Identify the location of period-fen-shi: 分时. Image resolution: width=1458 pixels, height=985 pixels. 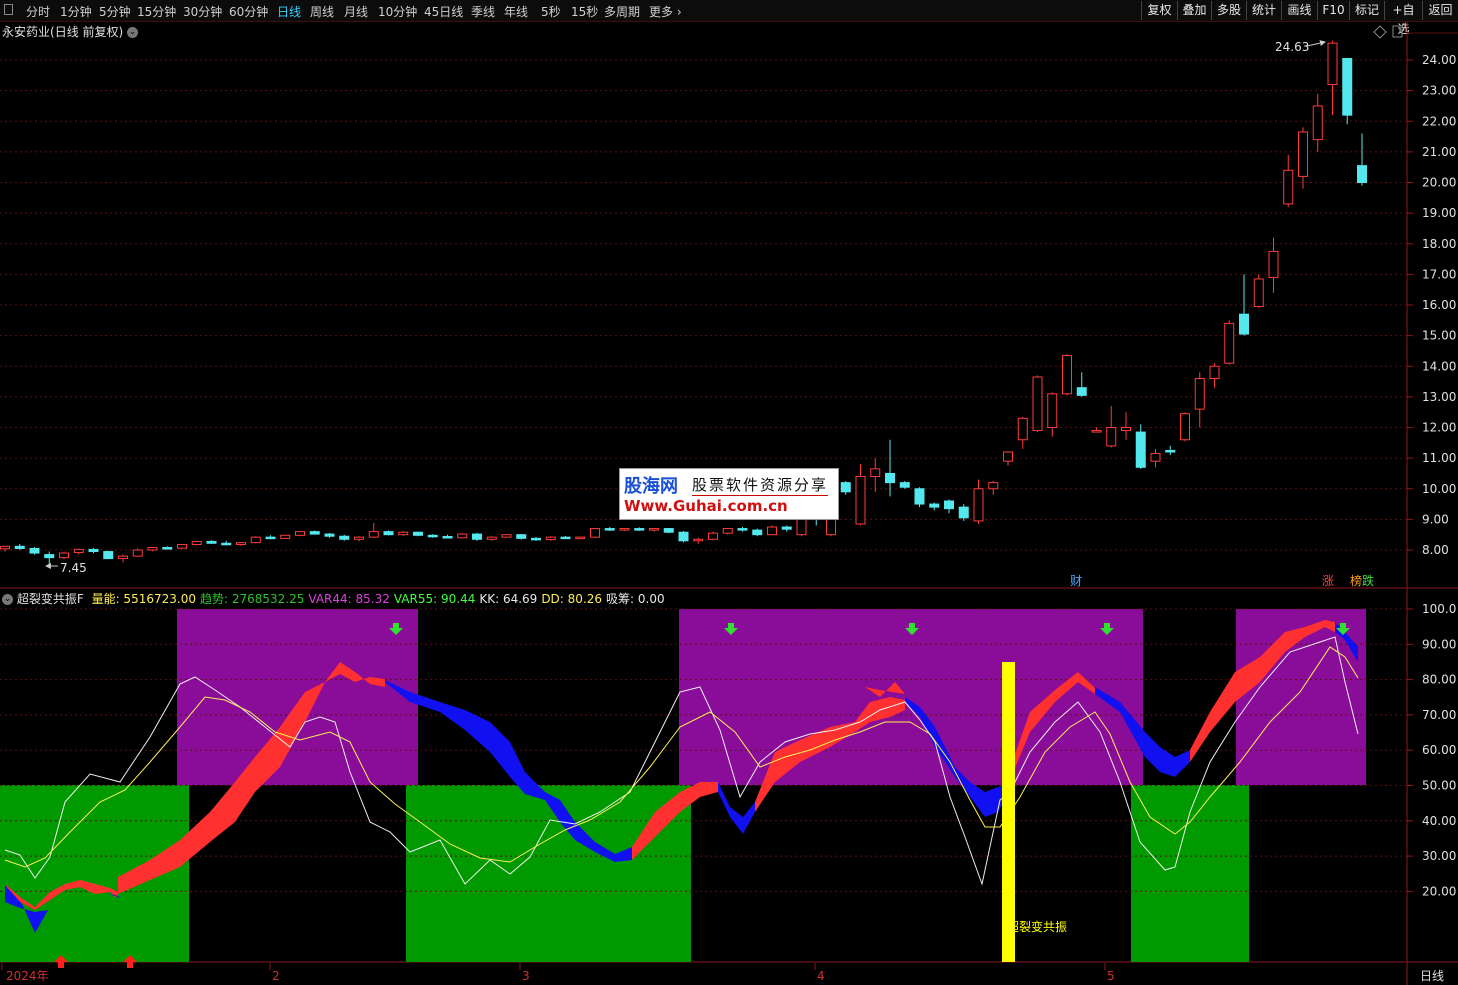
(38, 11).